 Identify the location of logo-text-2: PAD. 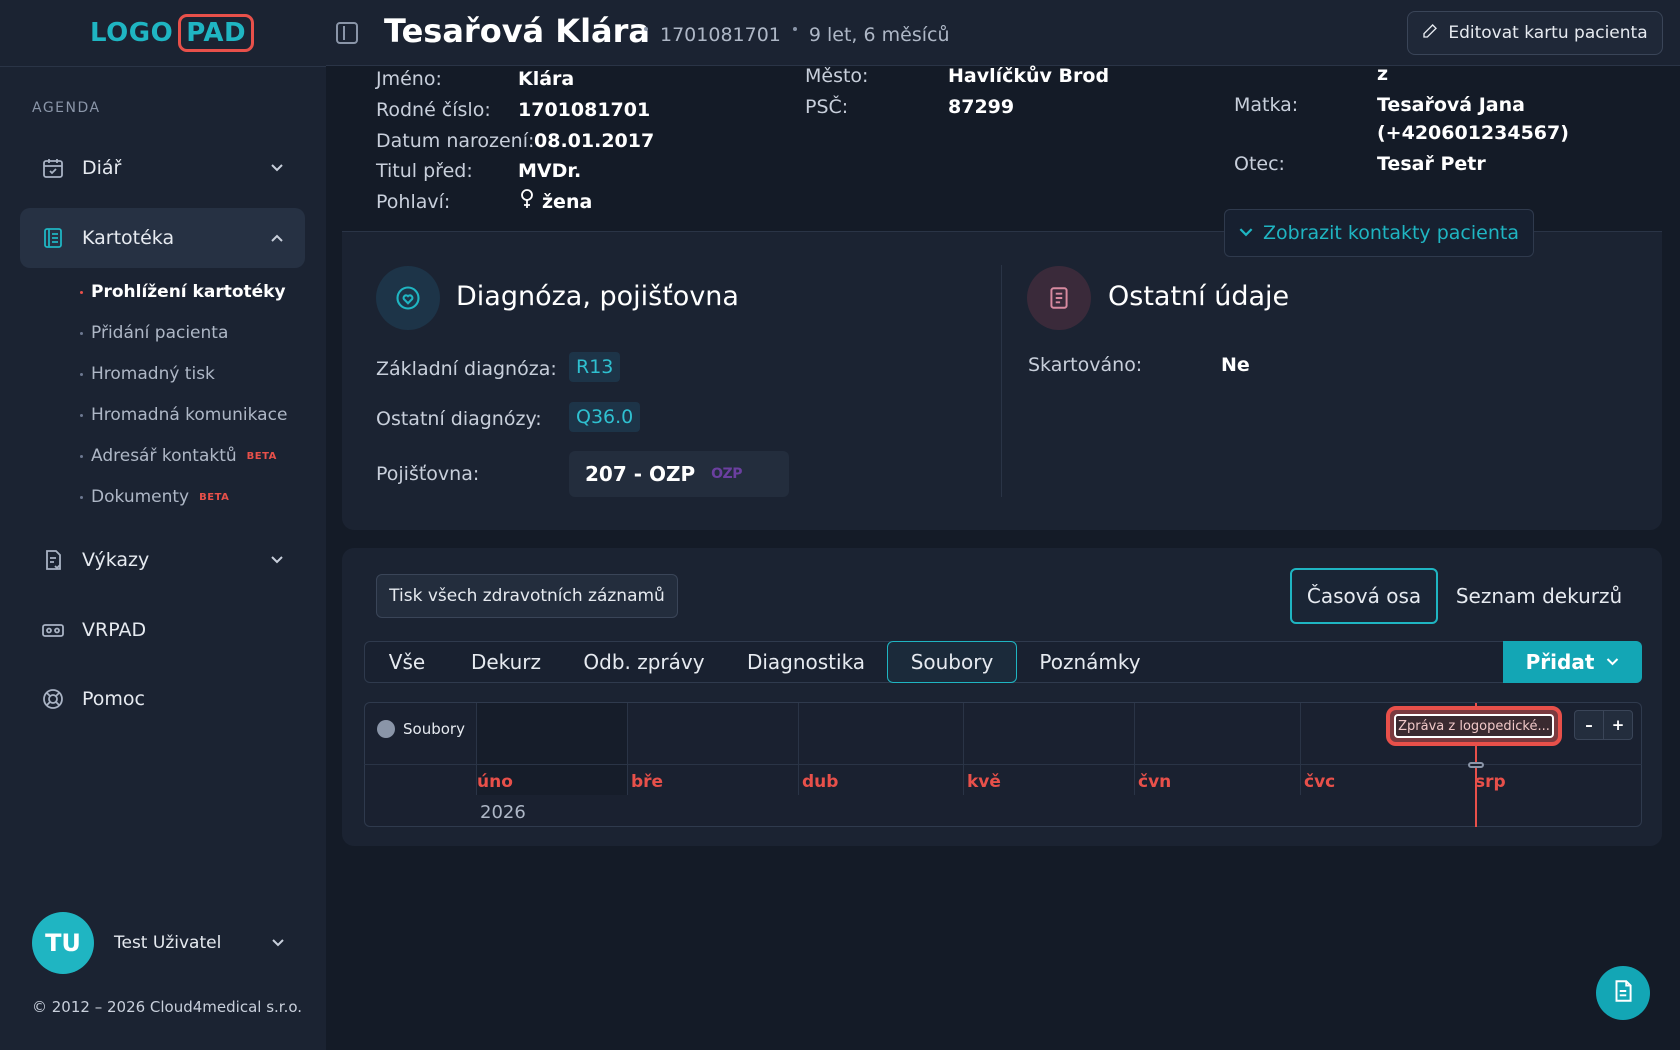
(216, 33).